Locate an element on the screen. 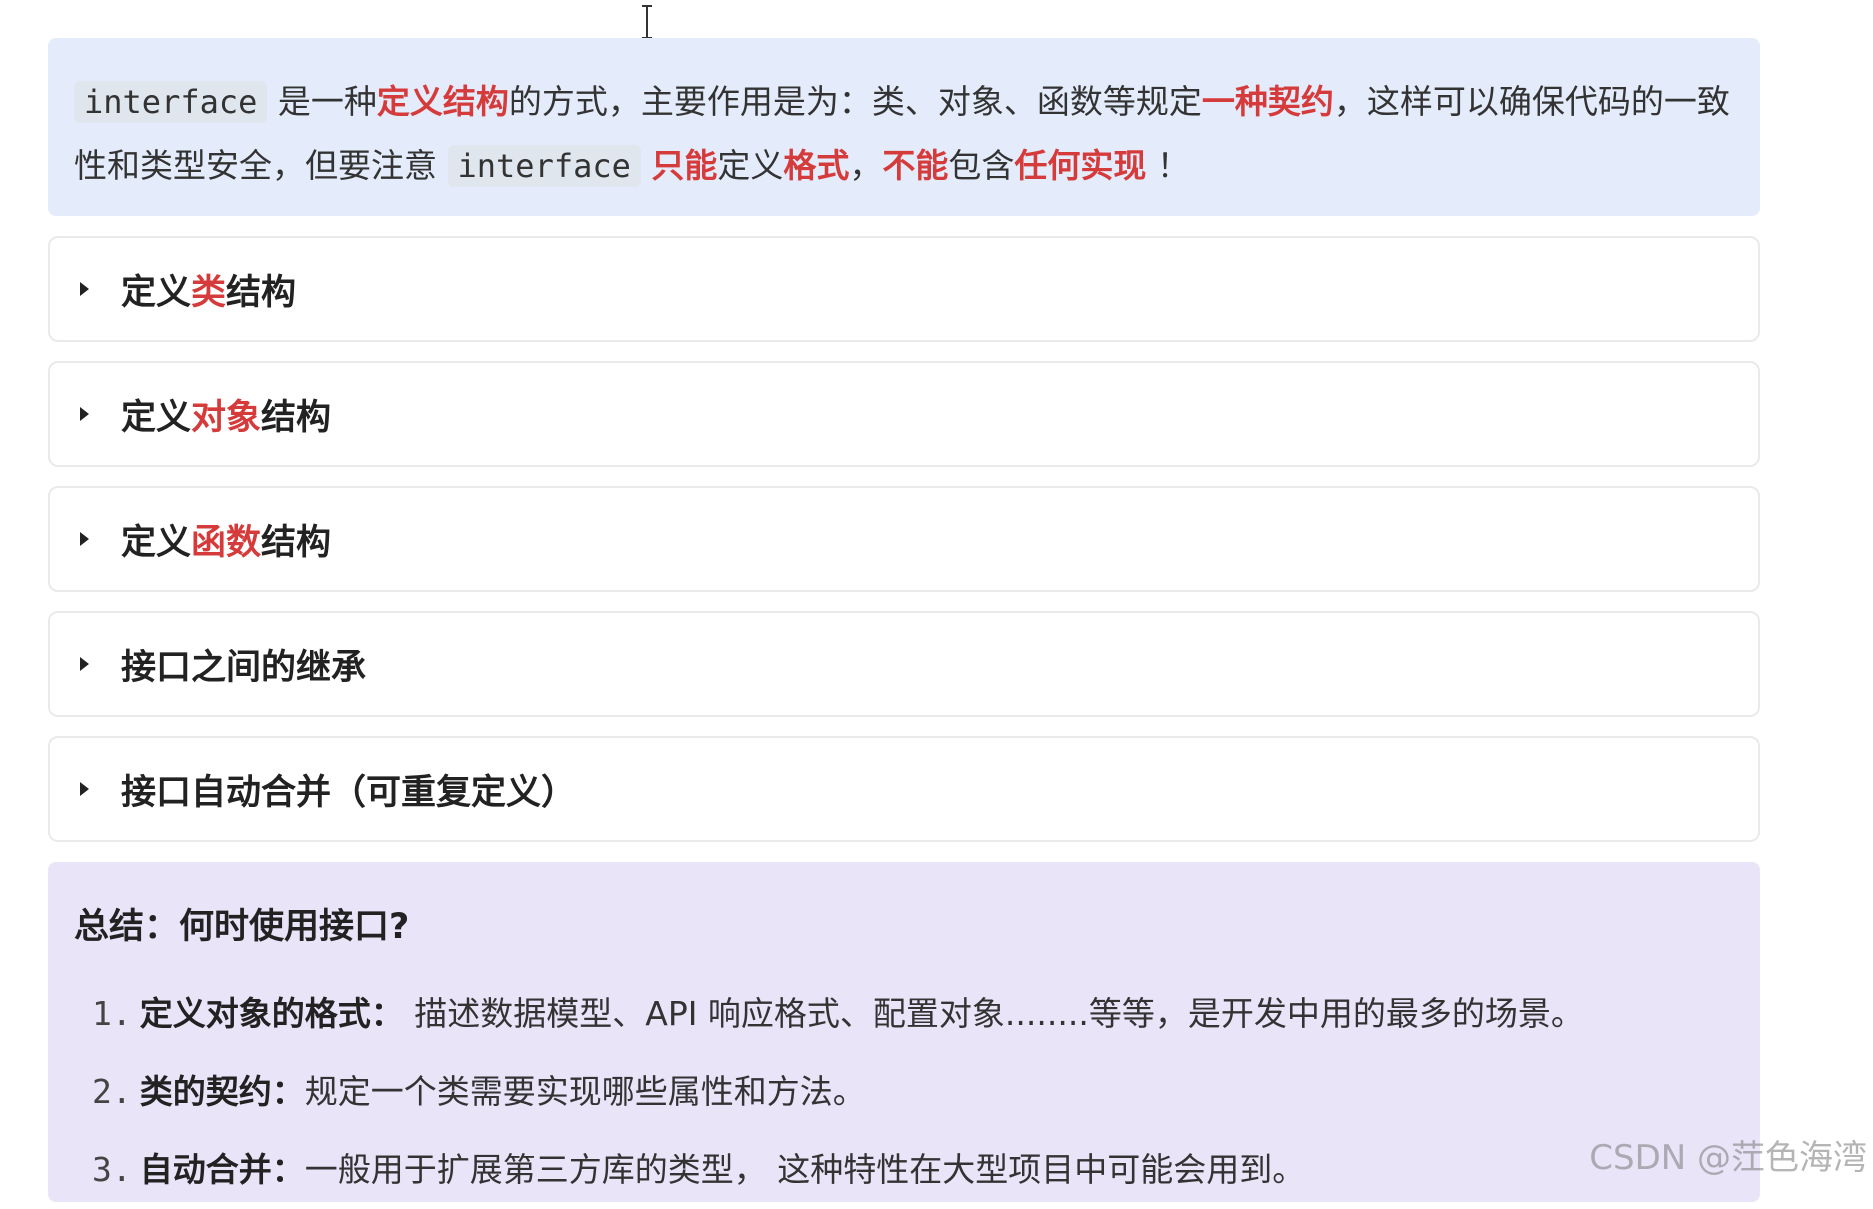 The width and height of the screenshot is (1873, 1209). collapsible-title: 接口自动合并（可重复定义） is located at coordinates (348, 789).